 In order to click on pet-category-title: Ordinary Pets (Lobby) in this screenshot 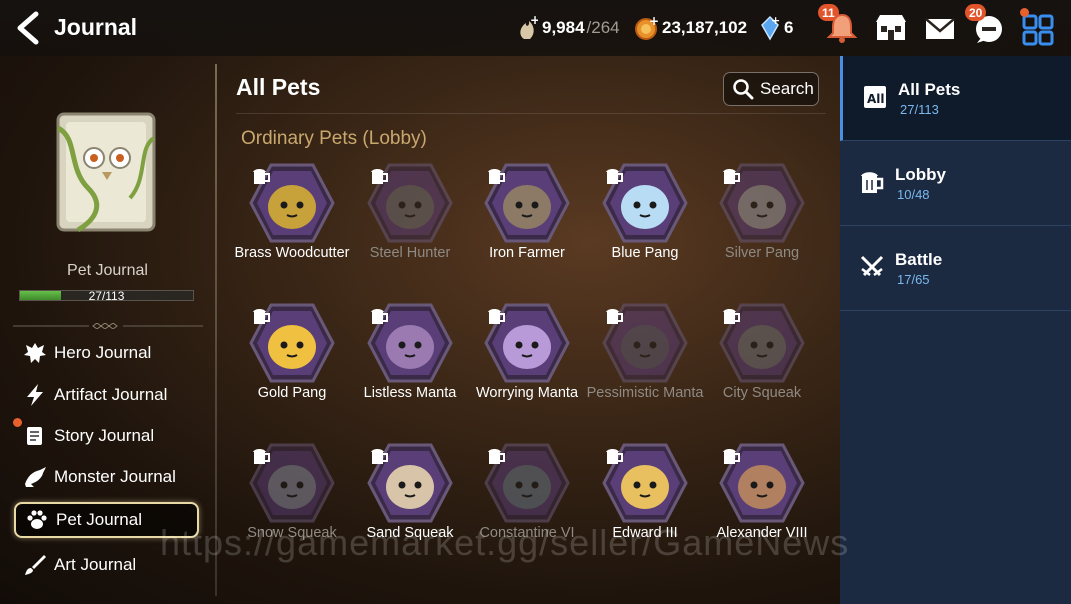, I will do `click(334, 138)`.